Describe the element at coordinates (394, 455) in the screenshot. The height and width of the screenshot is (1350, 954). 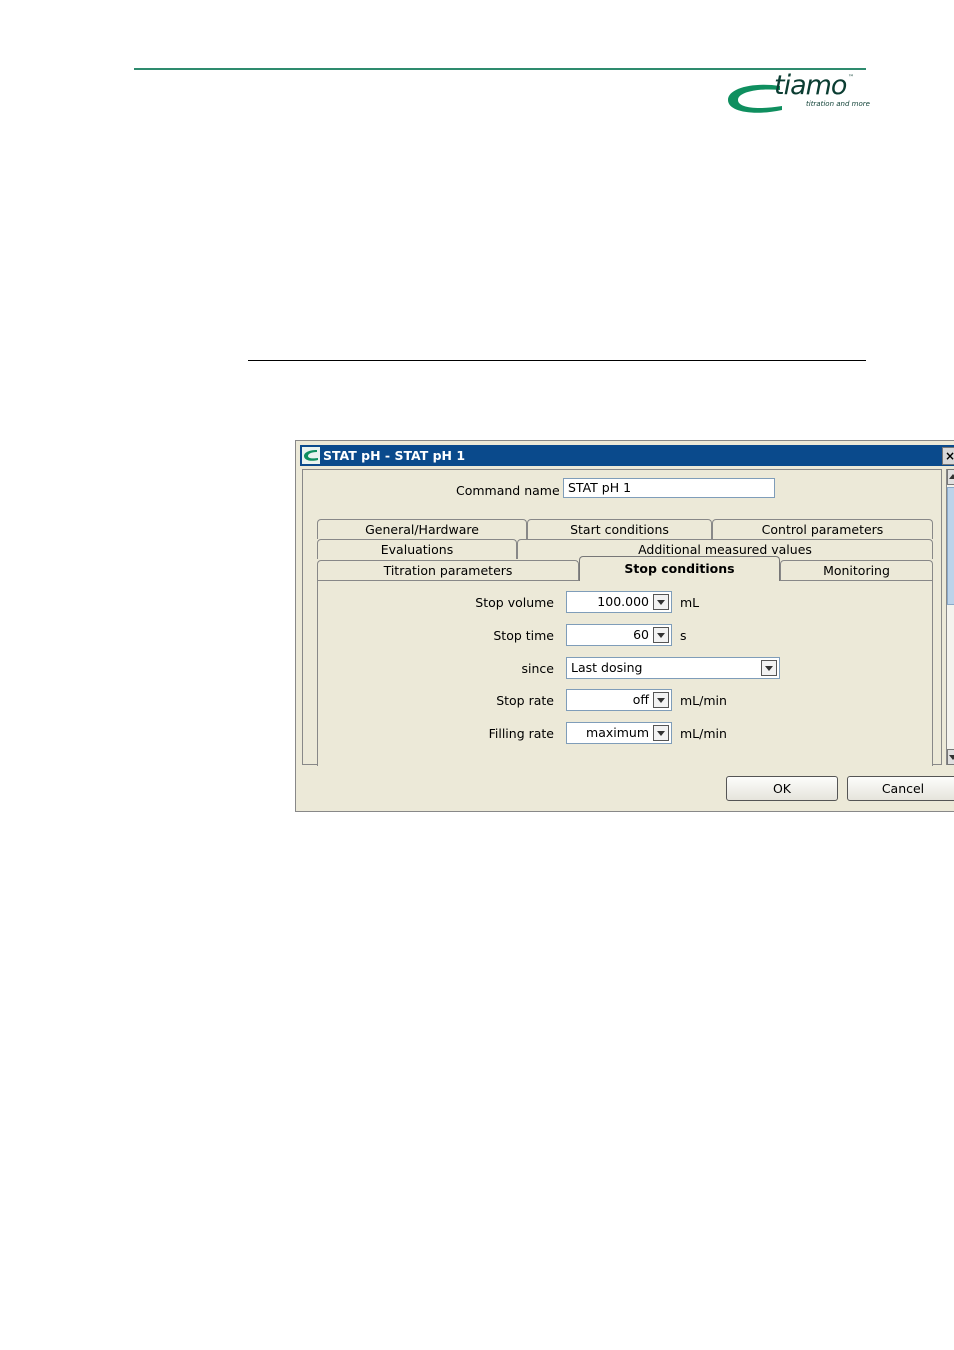
I see `dialog-title: STAT pH - STAT pH 1` at that location.